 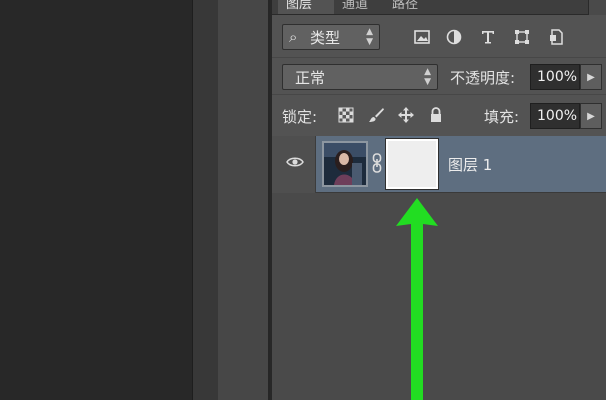 I want to click on layer-row: 图层 1, so click(x=439, y=164).